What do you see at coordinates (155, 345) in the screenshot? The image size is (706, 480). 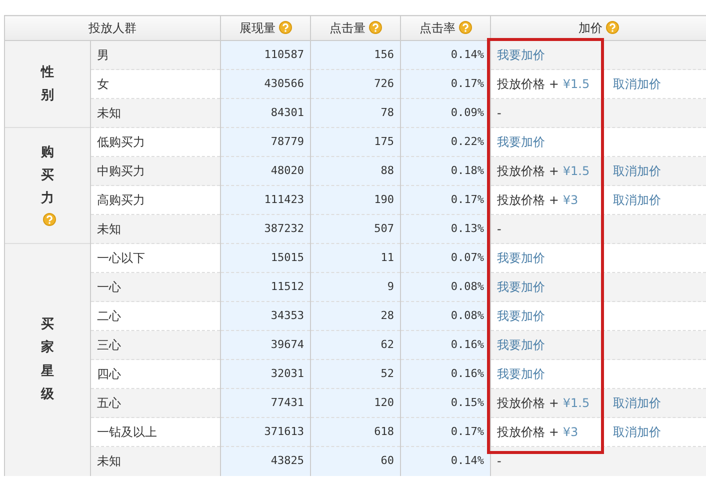 I see `table-cell: 三心` at bounding box center [155, 345].